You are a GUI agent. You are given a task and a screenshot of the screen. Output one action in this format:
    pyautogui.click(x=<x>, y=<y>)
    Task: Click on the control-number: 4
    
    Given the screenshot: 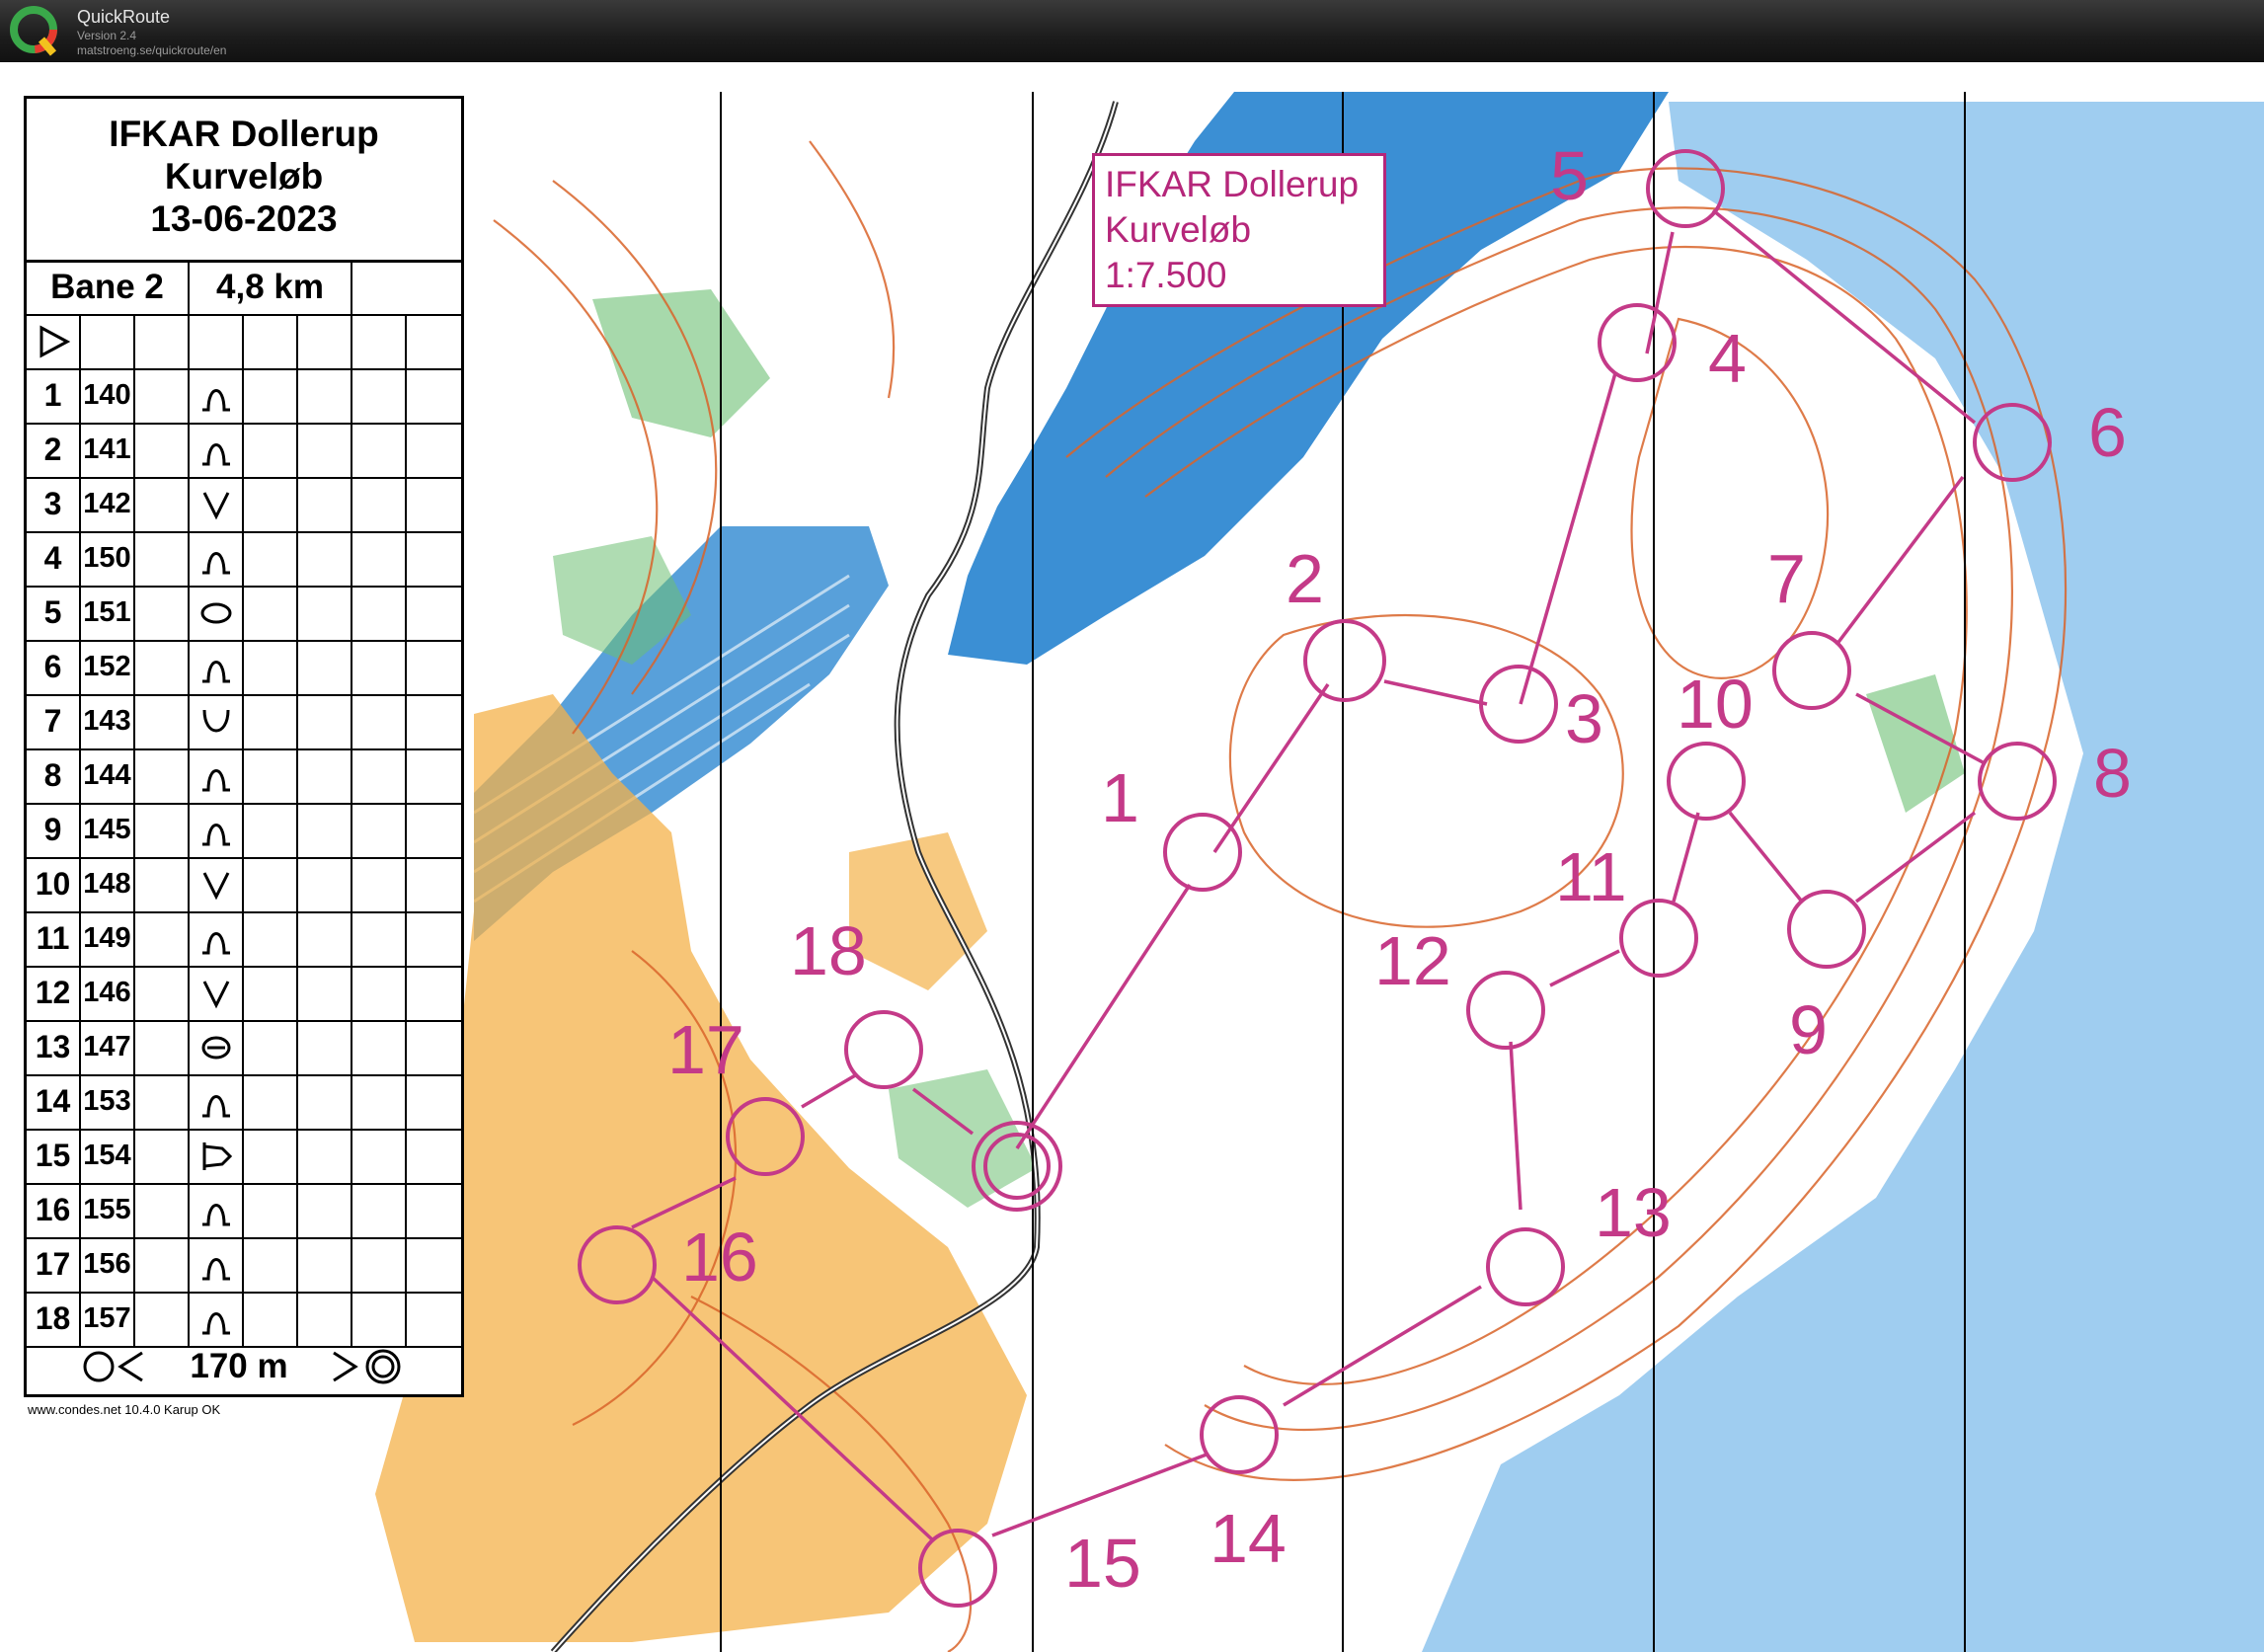 What is the action you would take?
    pyautogui.click(x=54, y=558)
    